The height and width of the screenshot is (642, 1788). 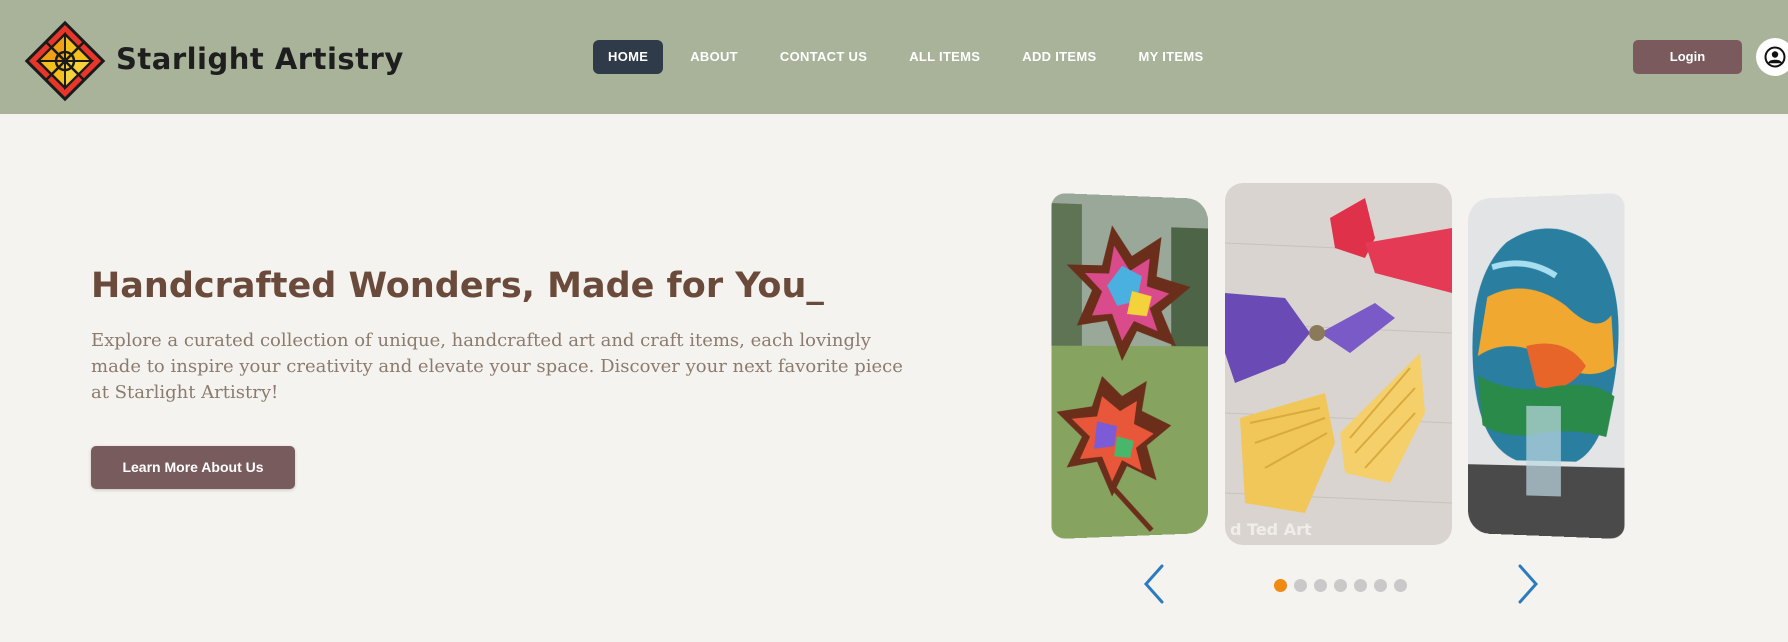 I want to click on brand-name: Starlight Artistry, so click(x=260, y=59).